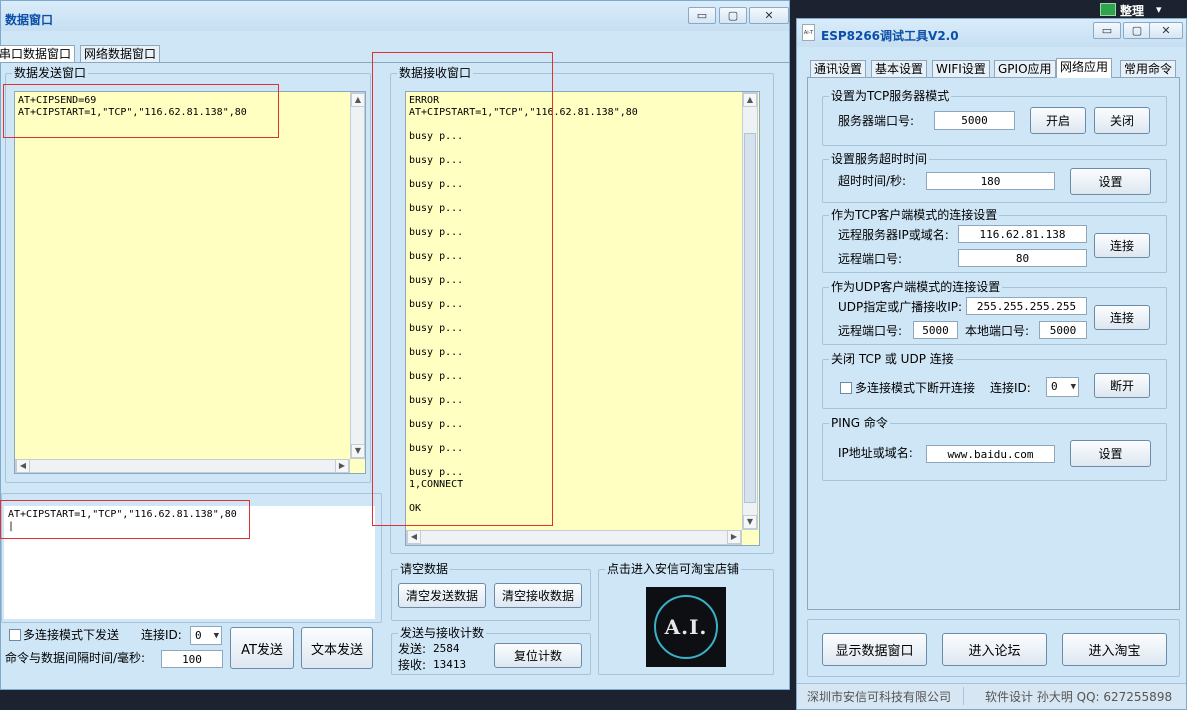  Describe the element at coordinates (1026, 306) in the screenshot. I see `udp-ip-input: 255.255.255.255` at that location.